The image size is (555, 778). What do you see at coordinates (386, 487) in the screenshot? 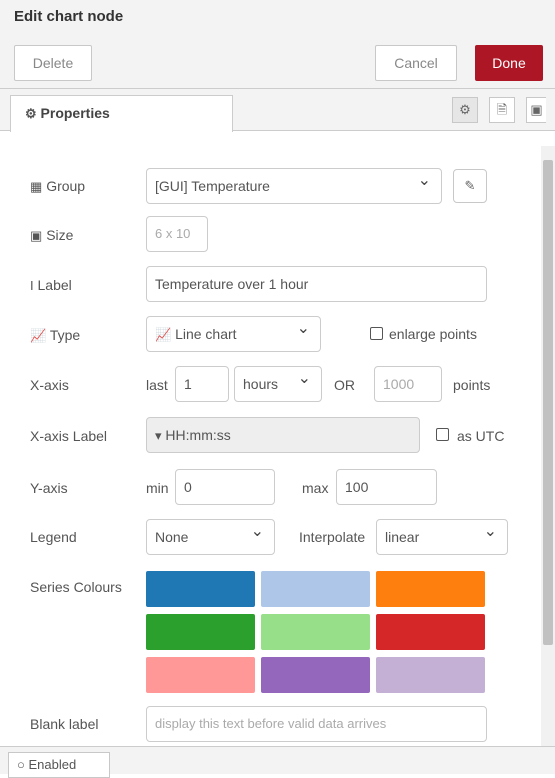
I see `max-input: 100` at bounding box center [386, 487].